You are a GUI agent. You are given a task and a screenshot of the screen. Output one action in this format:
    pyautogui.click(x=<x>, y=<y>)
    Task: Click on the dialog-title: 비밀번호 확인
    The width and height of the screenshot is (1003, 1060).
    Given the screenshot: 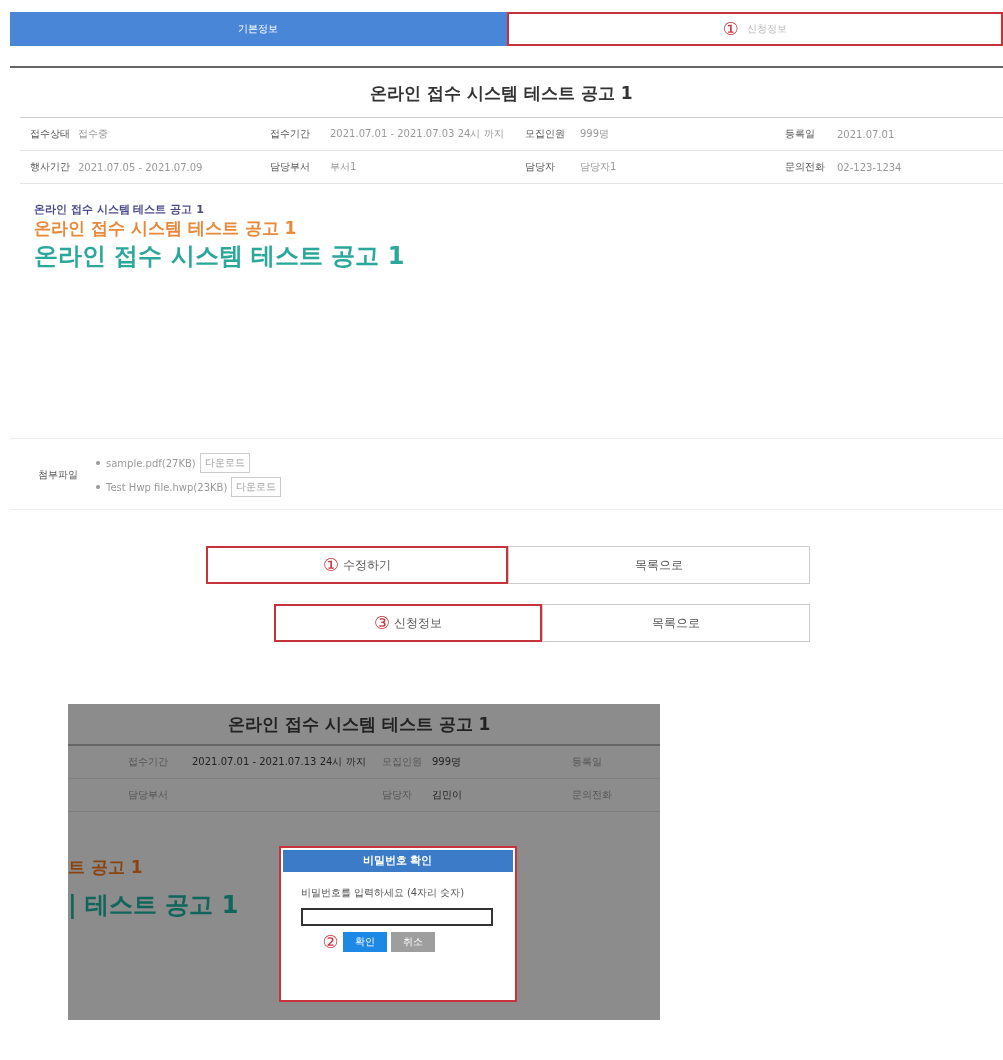 What is the action you would take?
    pyautogui.click(x=397, y=861)
    